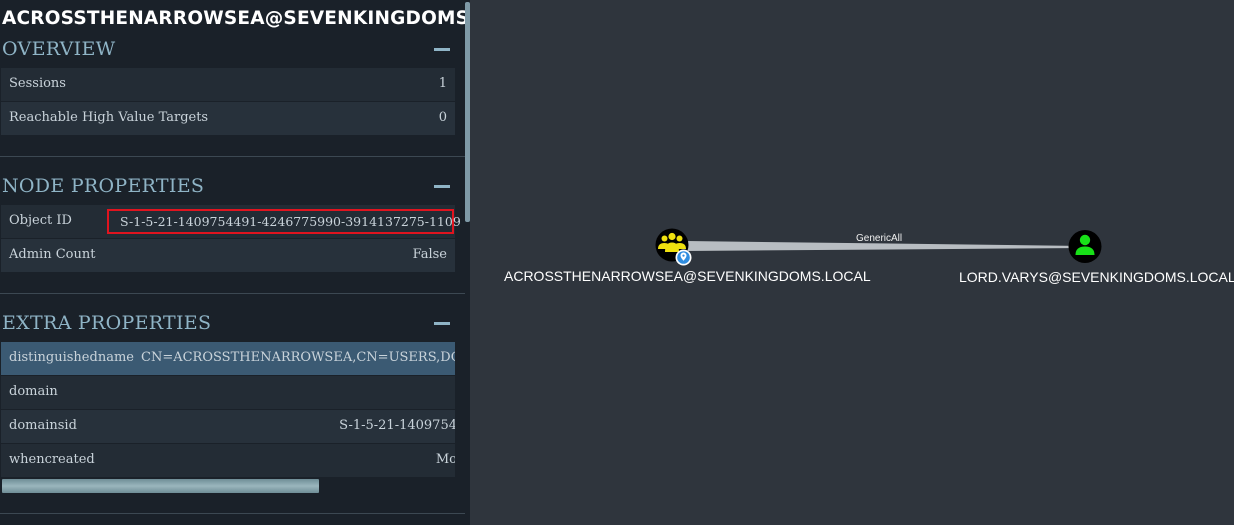 The height and width of the screenshot is (525, 1234). What do you see at coordinates (160, 486) in the screenshot?
I see `horizontal-scrollbar` at bounding box center [160, 486].